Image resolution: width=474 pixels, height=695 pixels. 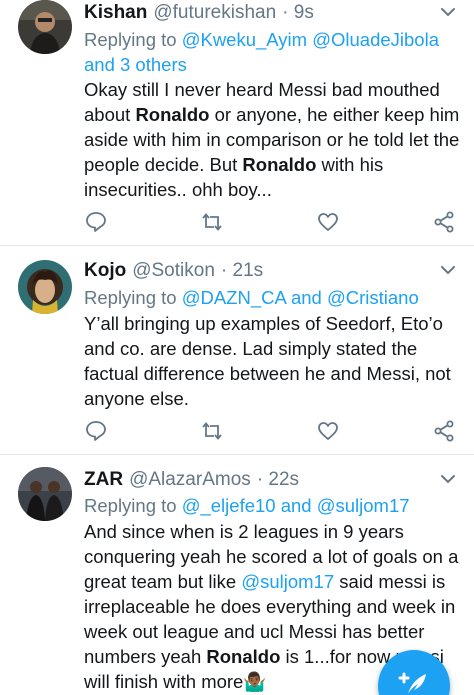 I want to click on display-name: ZAR, so click(x=103, y=480).